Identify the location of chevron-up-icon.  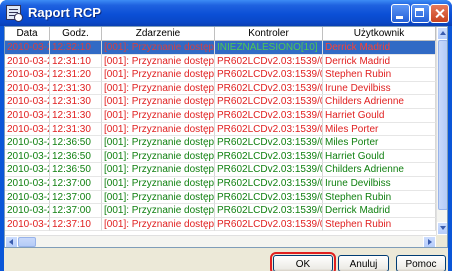
(443, 33).